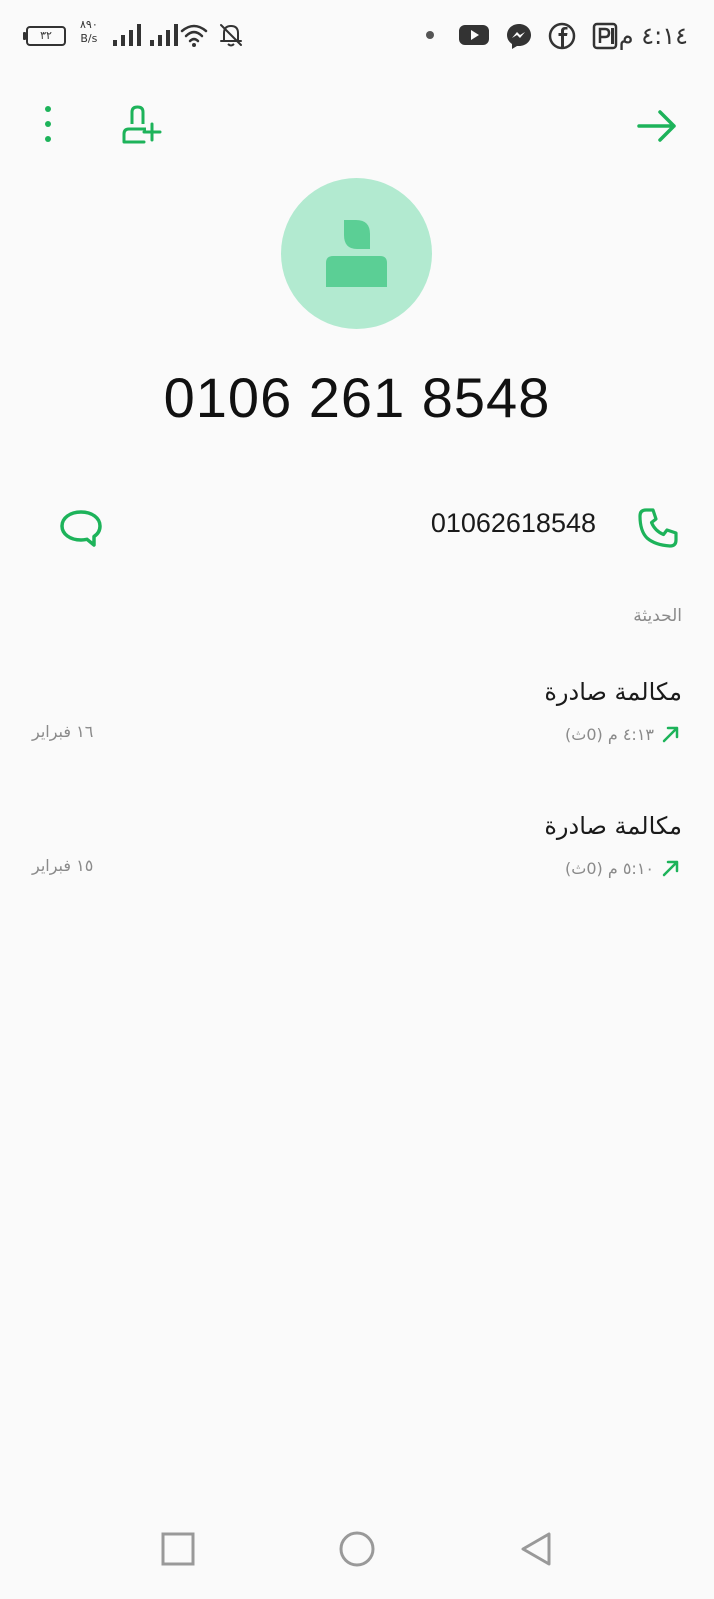  I want to click on contact-display-number: 0106 261 8548, so click(357, 397).